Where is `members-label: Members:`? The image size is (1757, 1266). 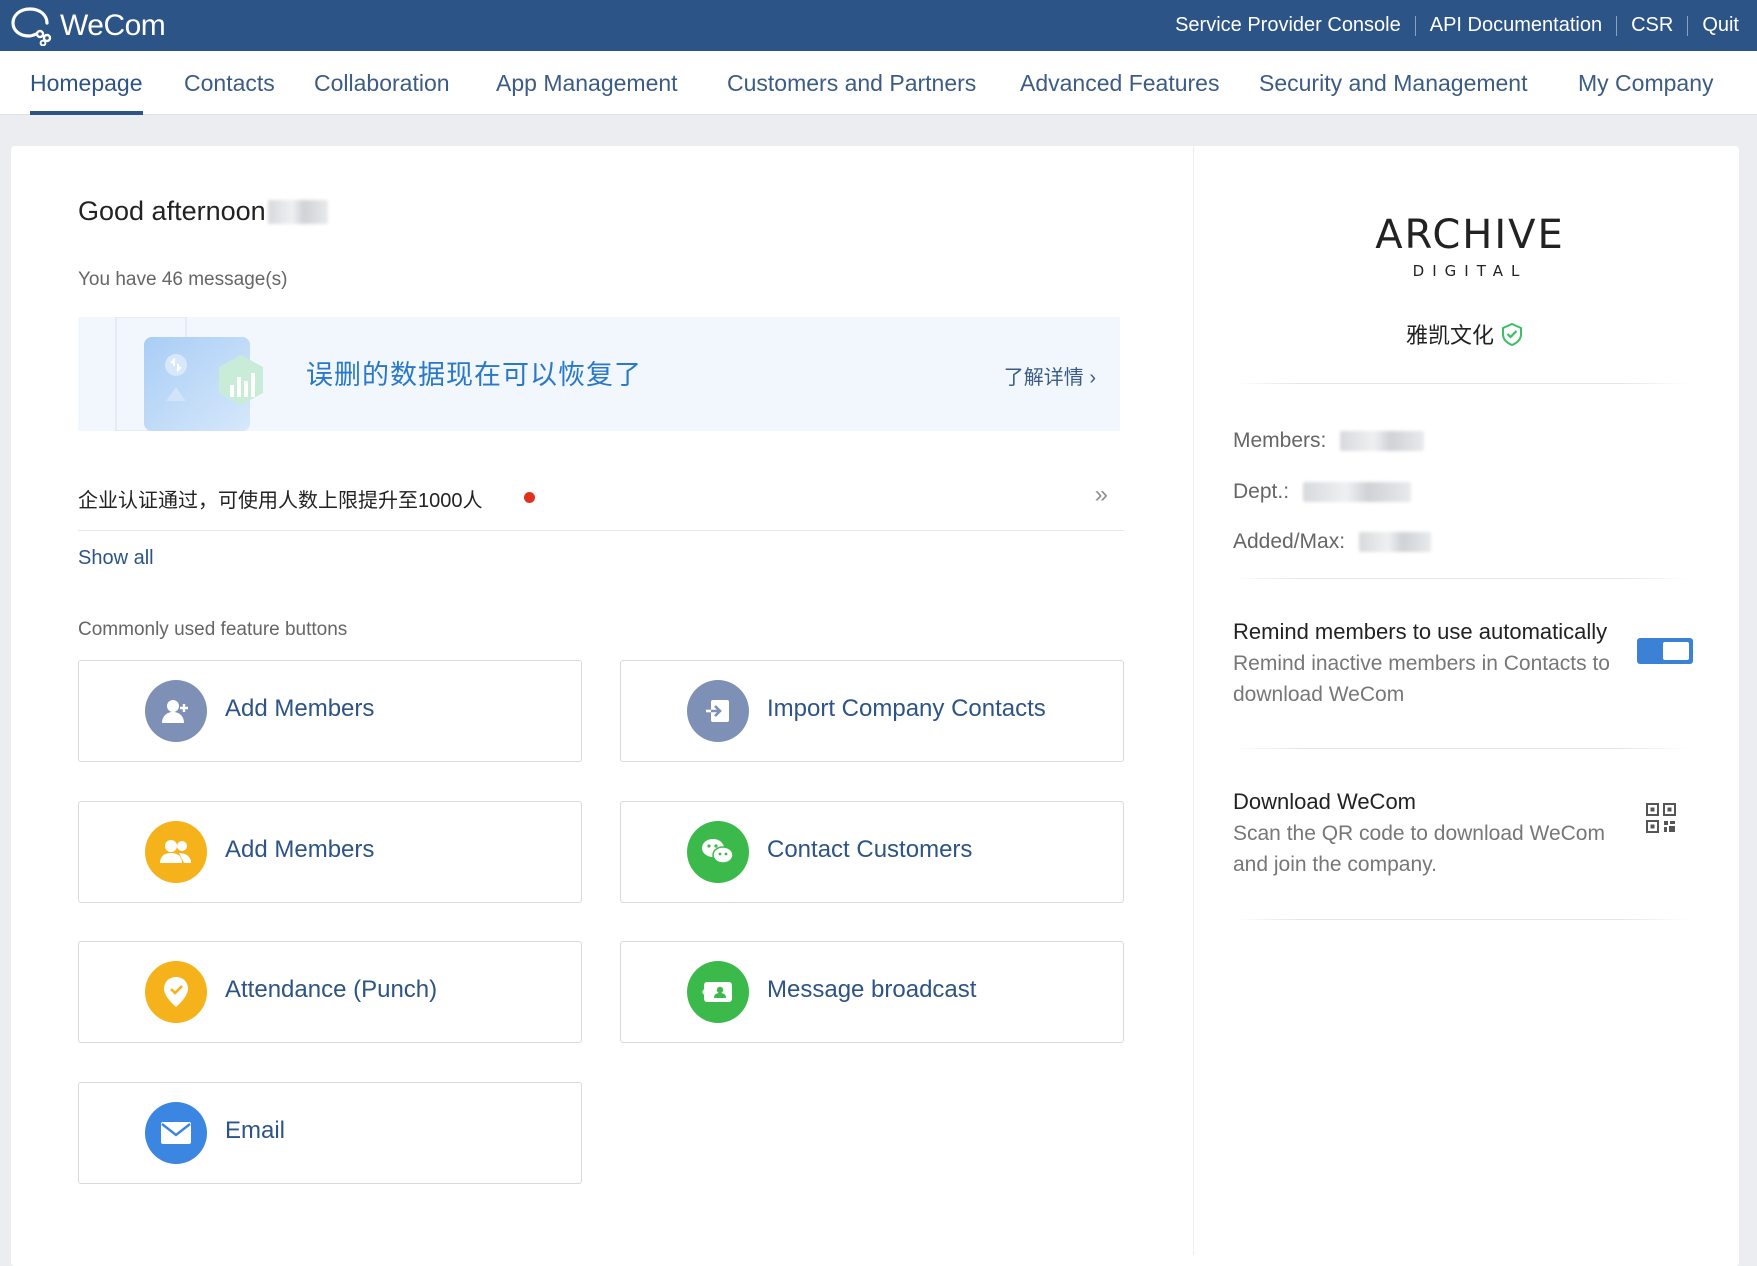 members-label: Members: is located at coordinates (1280, 440).